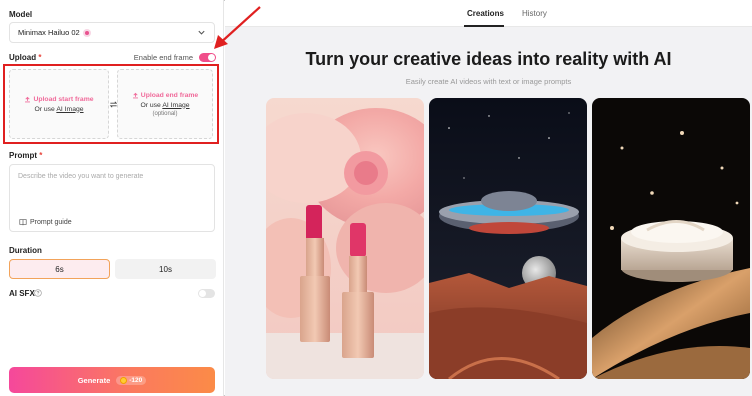 The width and height of the screenshot is (752, 396). What do you see at coordinates (112, 380) in the screenshot?
I see `generate-button: Generate -120` at bounding box center [112, 380].